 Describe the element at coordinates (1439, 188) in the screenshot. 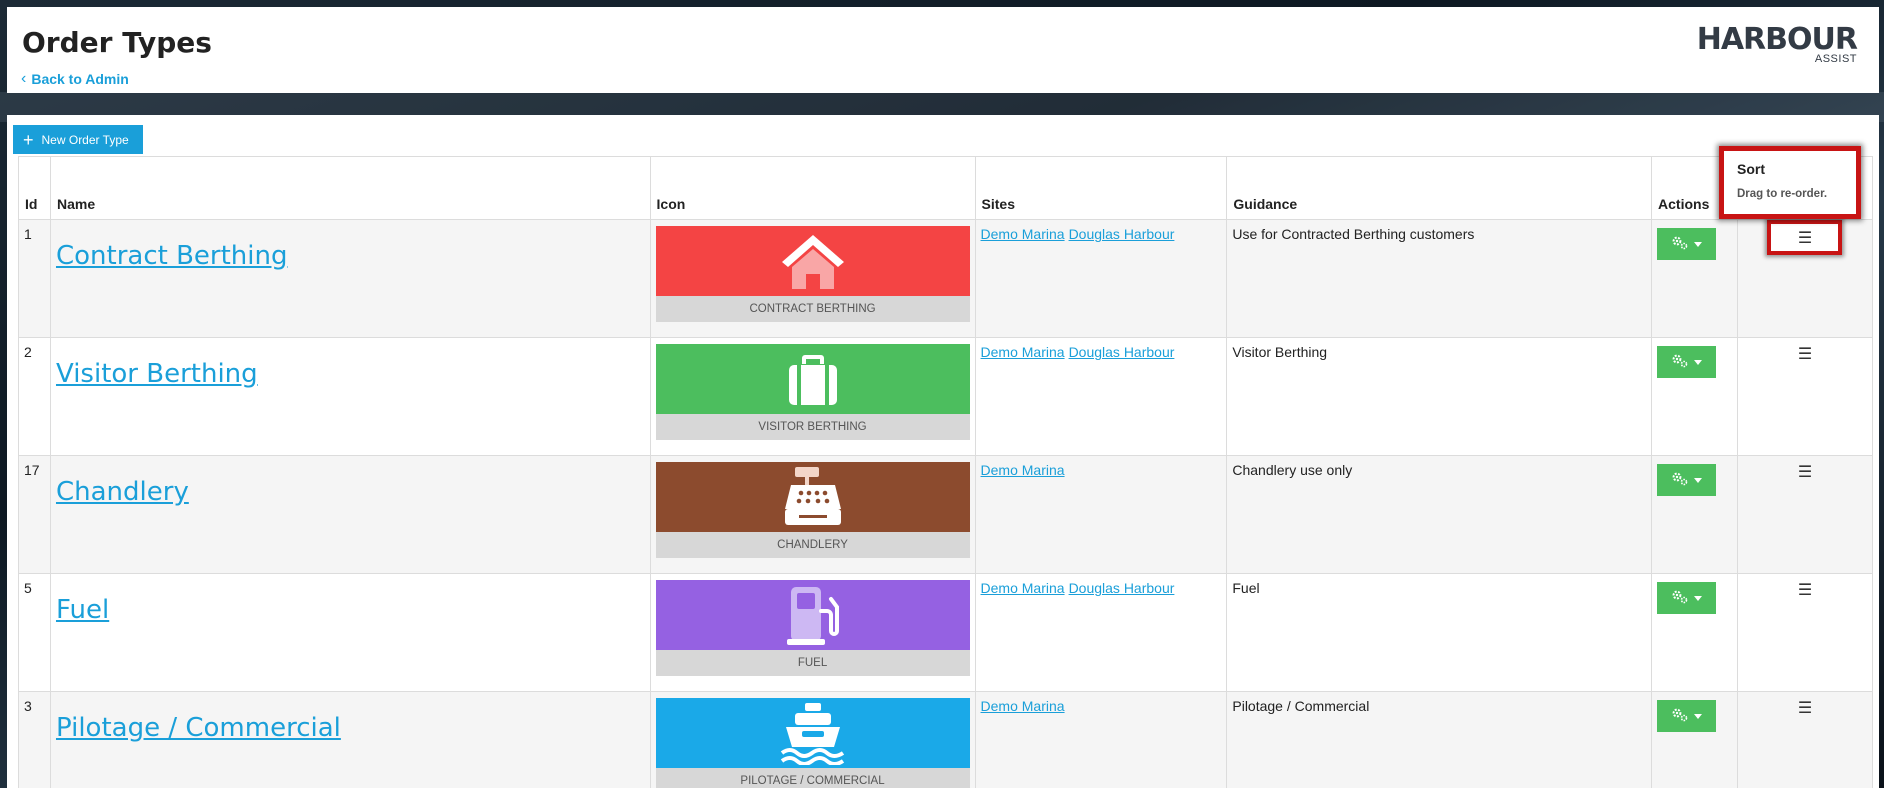

I see `column-header-guidance: Guidance` at that location.